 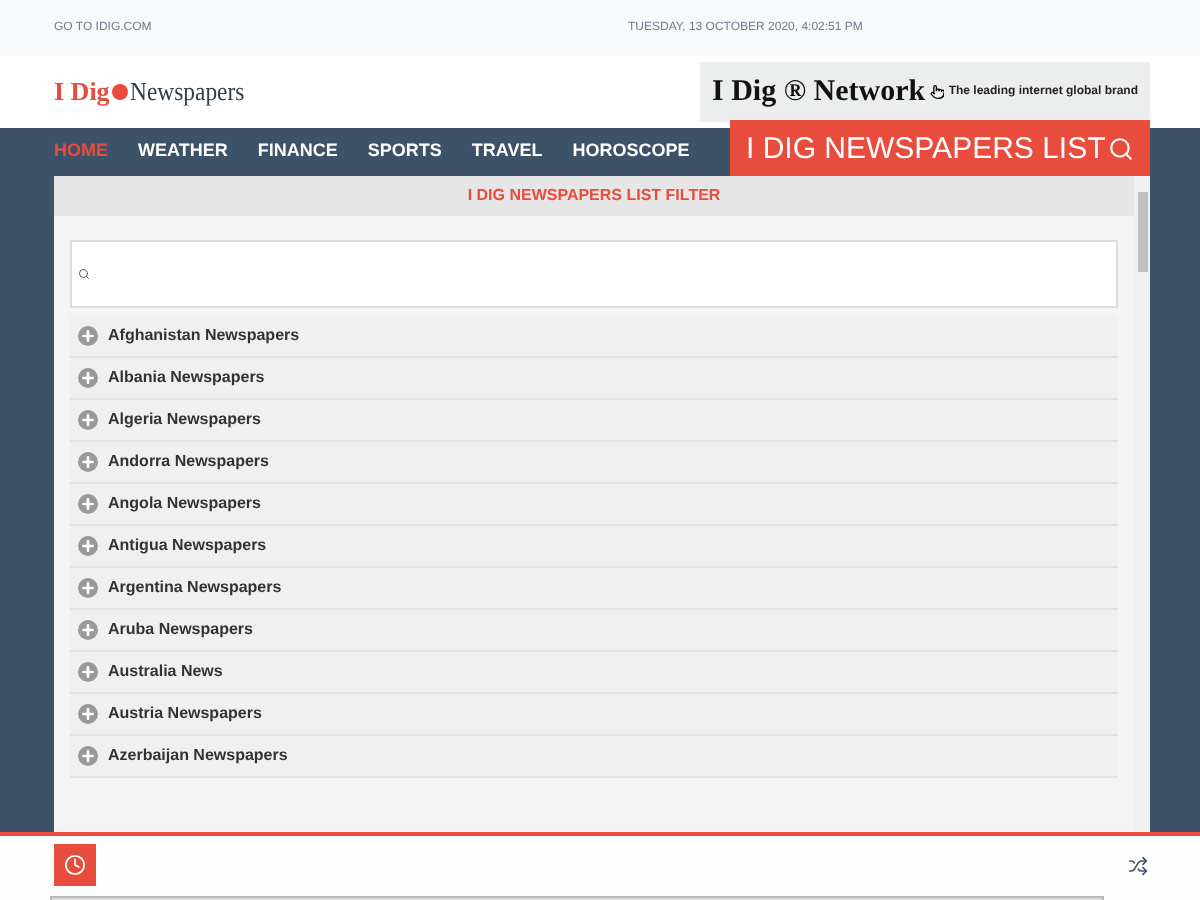 I want to click on country-item: Australia News, so click(x=594, y=673).